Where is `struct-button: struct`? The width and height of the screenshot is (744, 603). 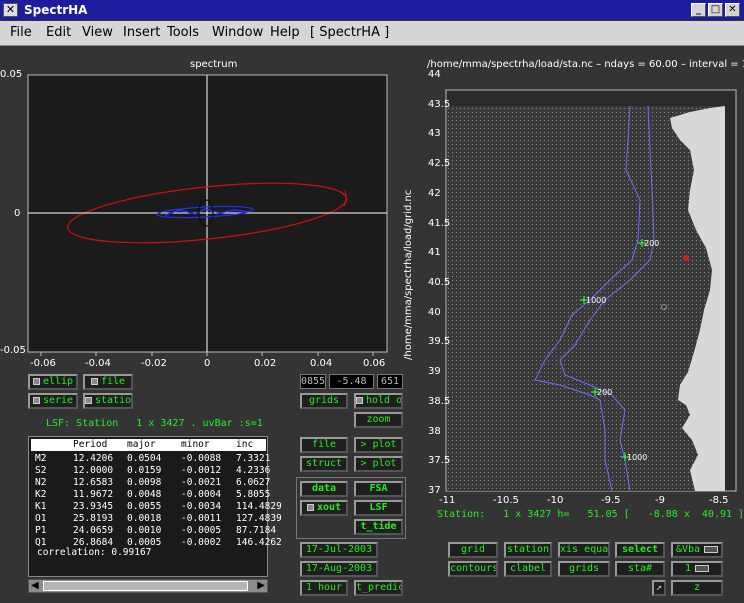 struct-button: struct is located at coordinates (324, 464).